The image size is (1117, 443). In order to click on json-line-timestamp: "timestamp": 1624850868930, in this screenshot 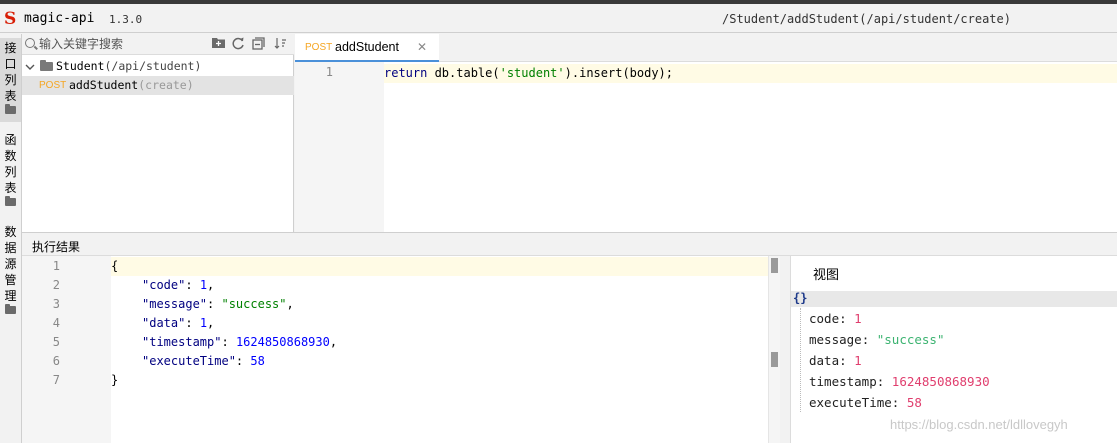, I will do `click(240, 342)`.